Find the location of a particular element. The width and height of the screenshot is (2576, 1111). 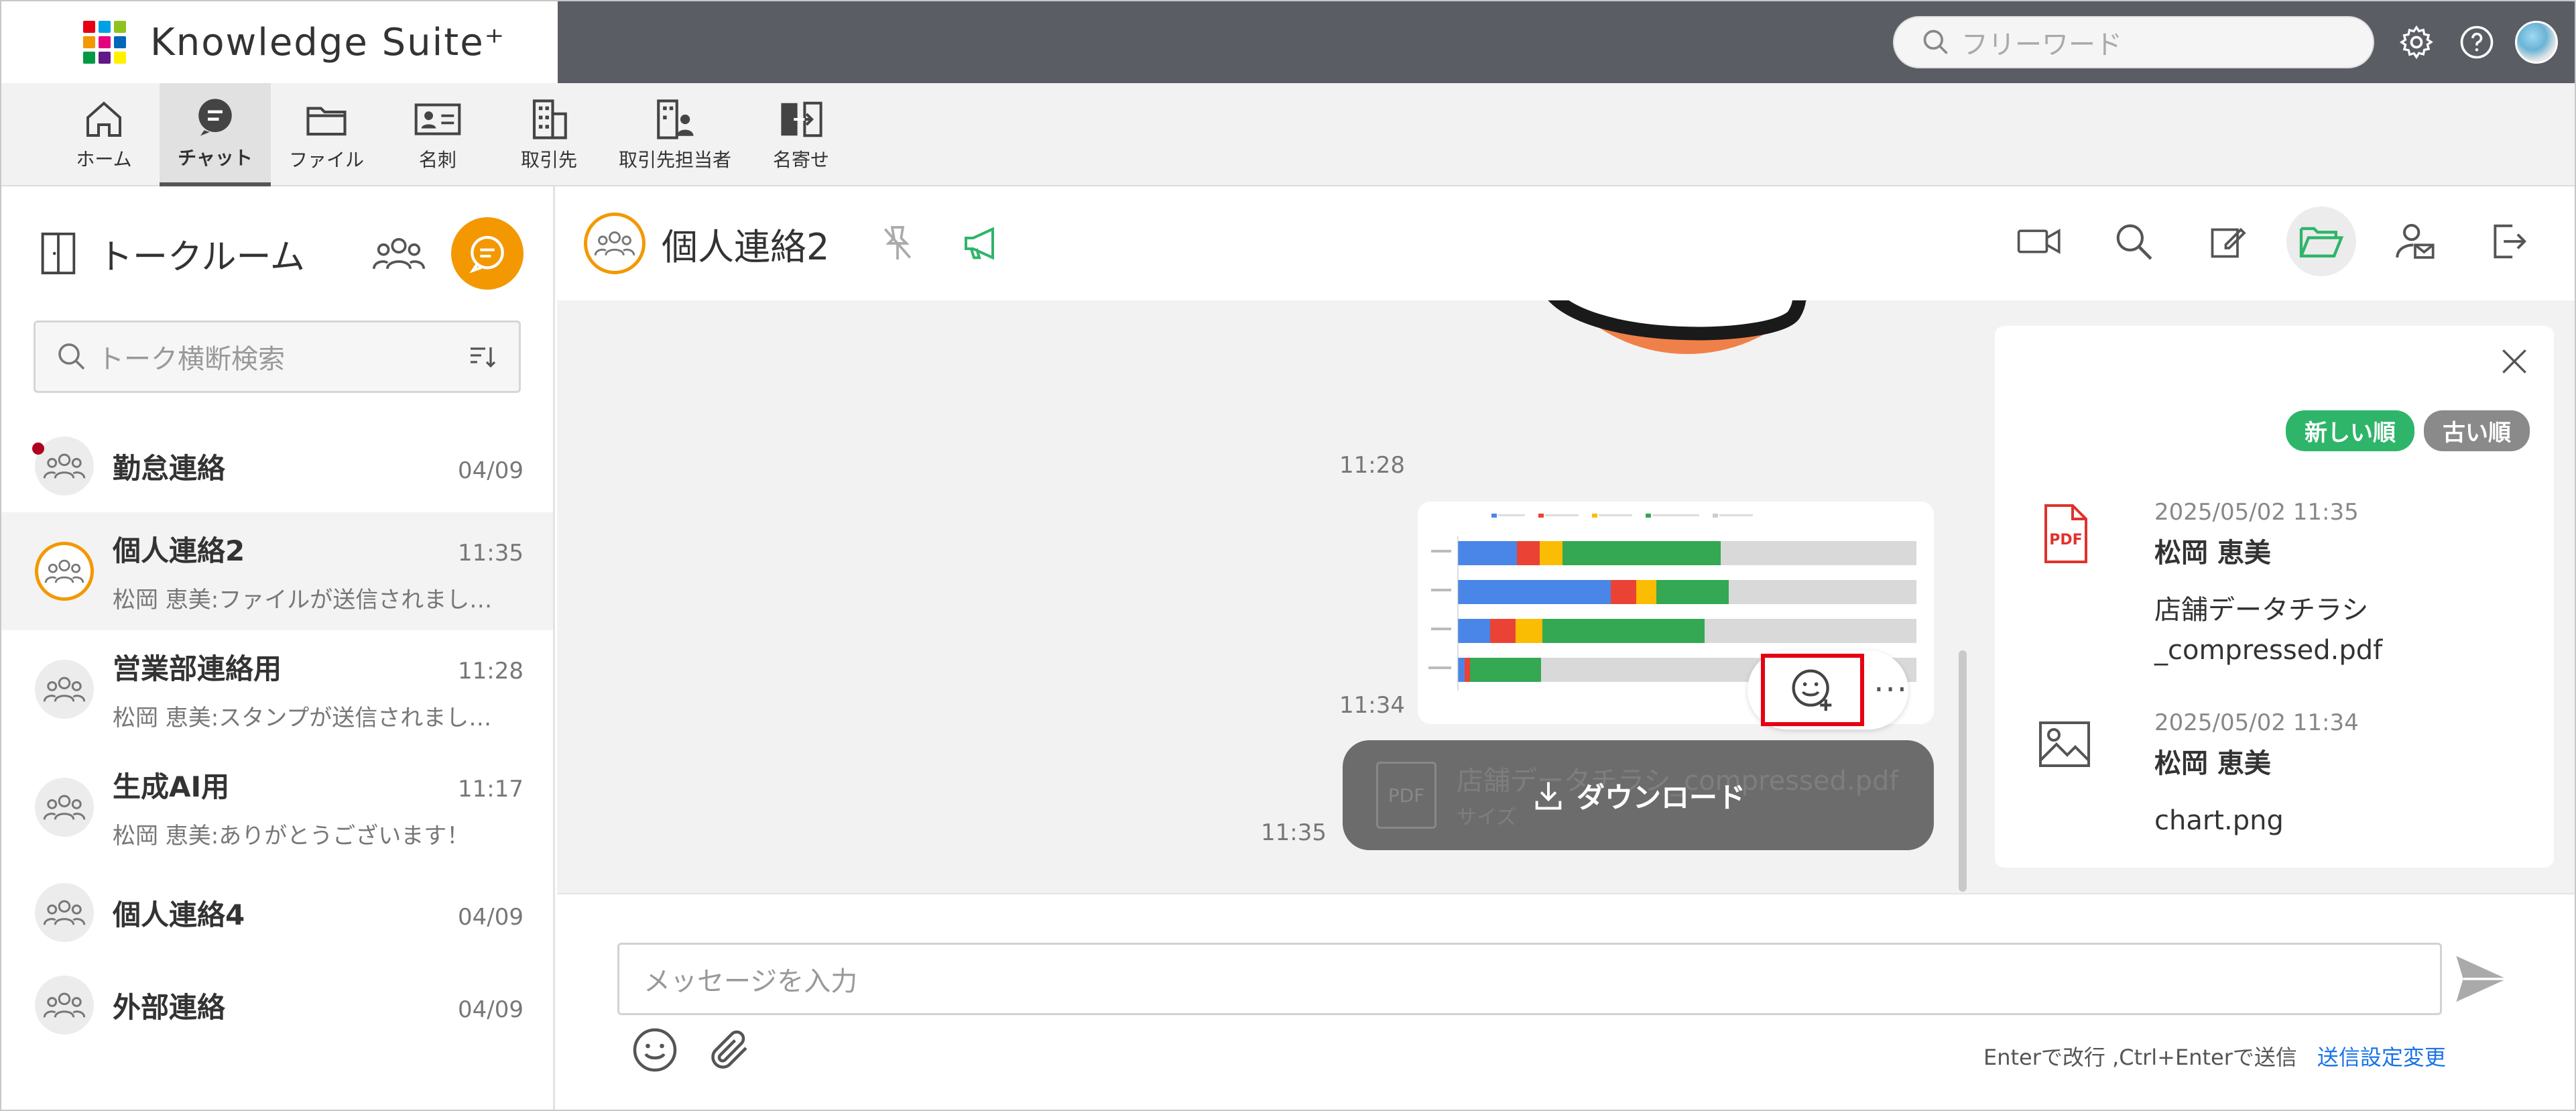

sort-toggle: 新しい順 古い順 is located at coordinates (2408, 431).